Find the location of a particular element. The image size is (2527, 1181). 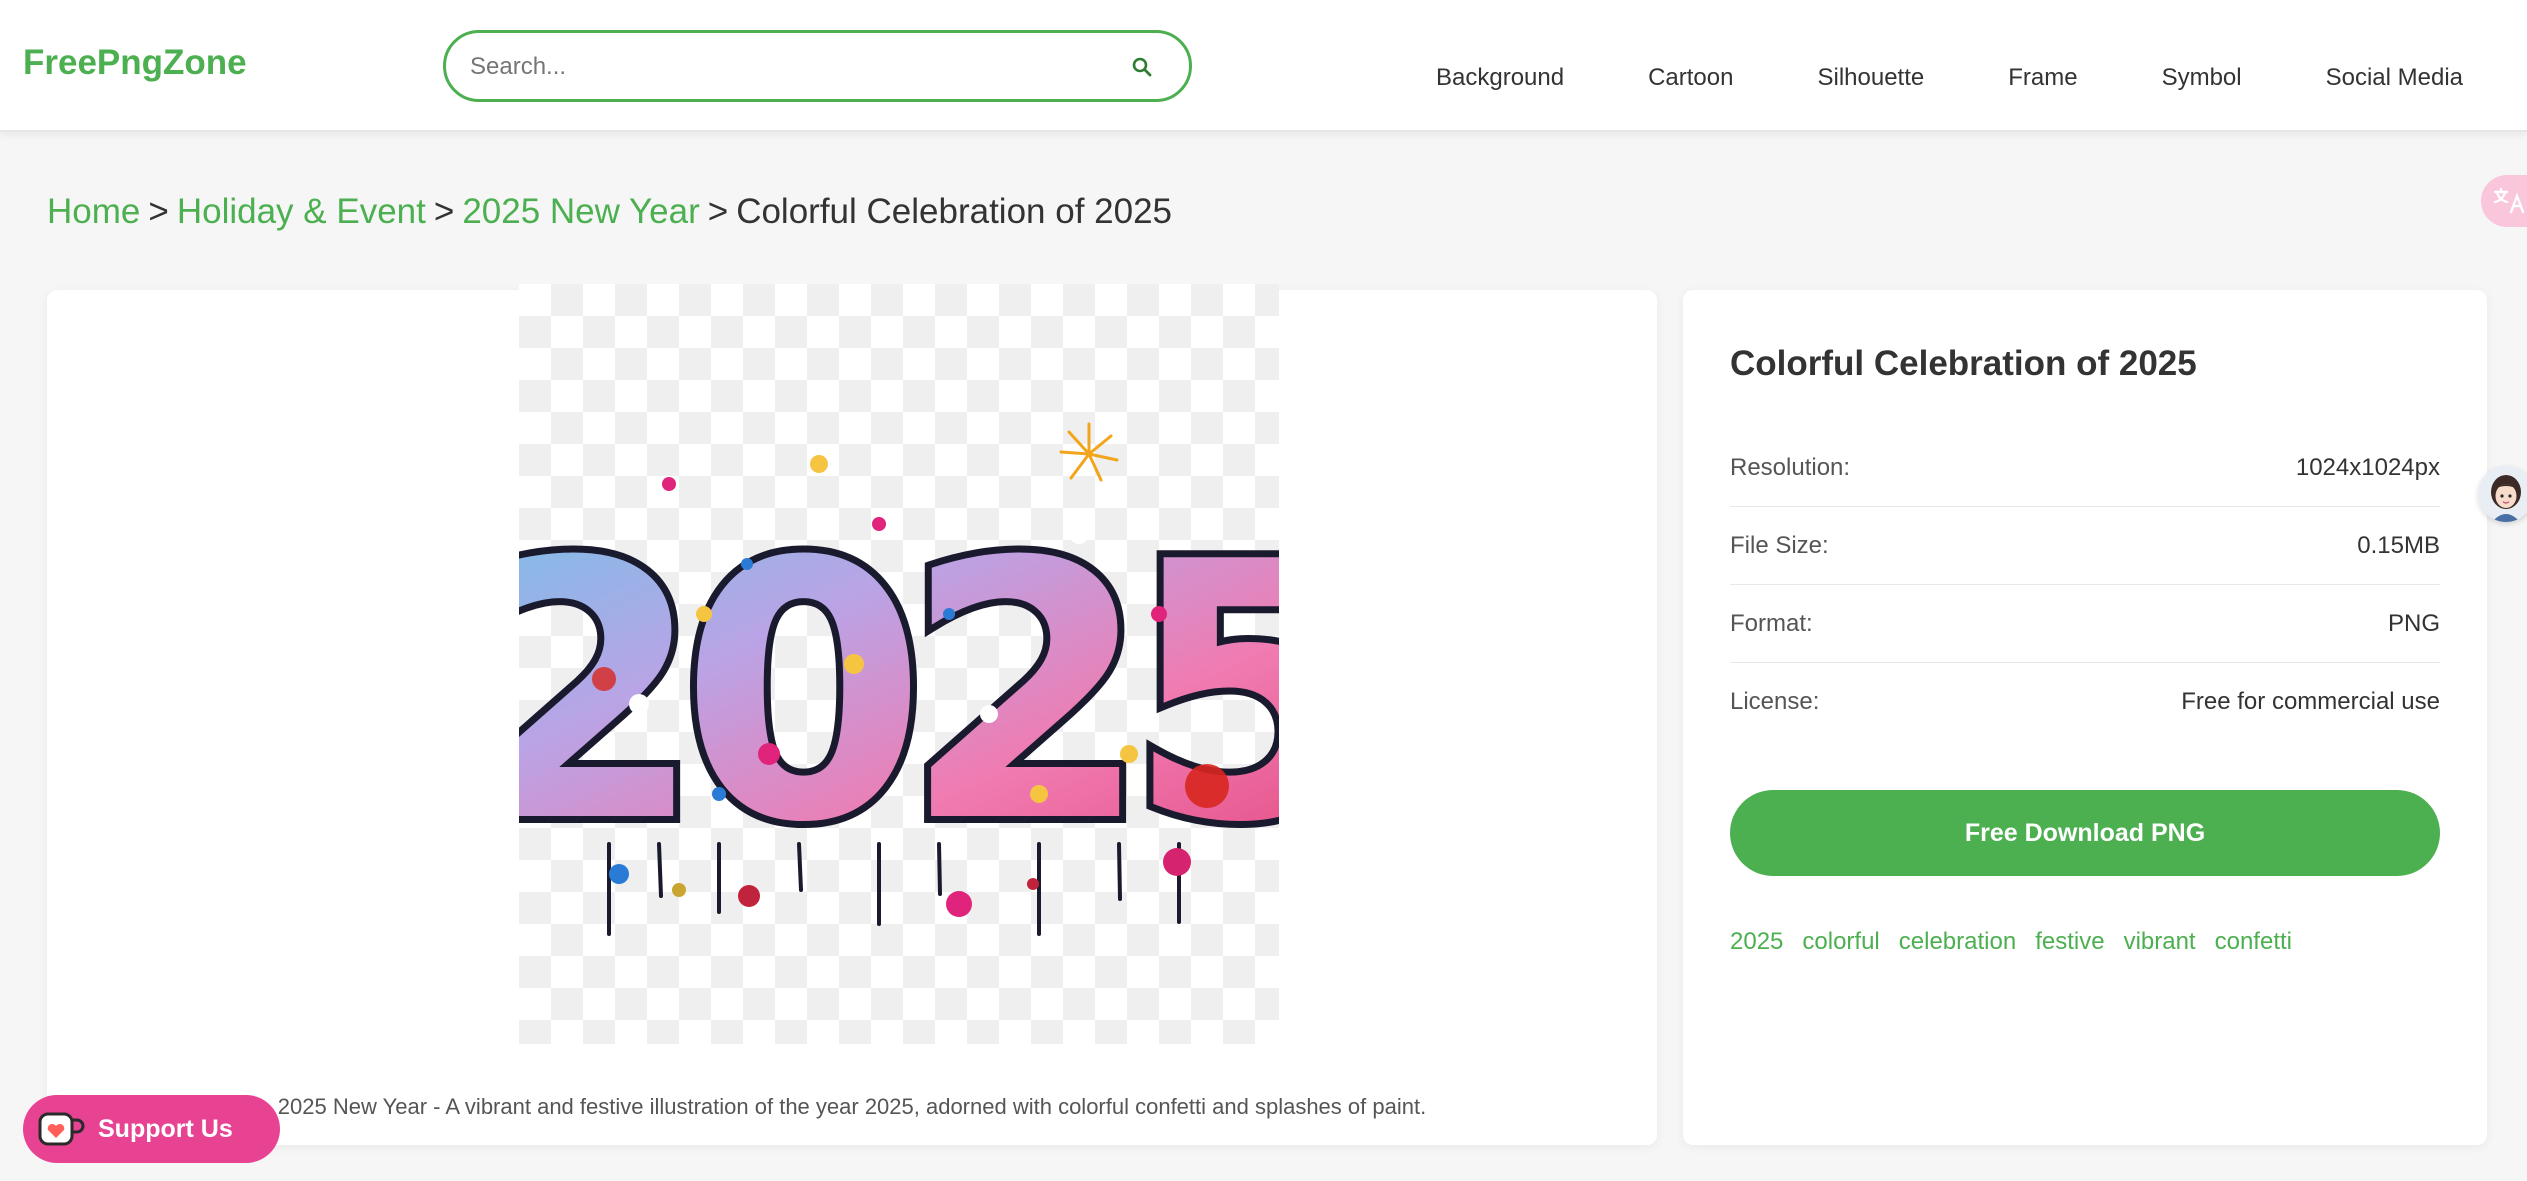

translate-widget is located at coordinates (2504, 201).